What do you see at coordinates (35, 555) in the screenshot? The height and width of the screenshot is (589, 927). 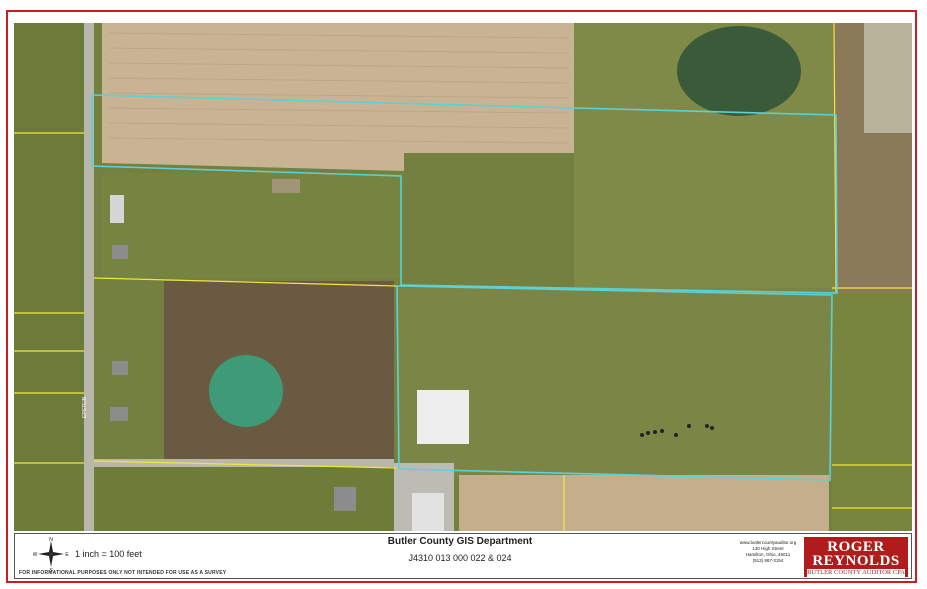 I see `compass-w: W` at bounding box center [35, 555].